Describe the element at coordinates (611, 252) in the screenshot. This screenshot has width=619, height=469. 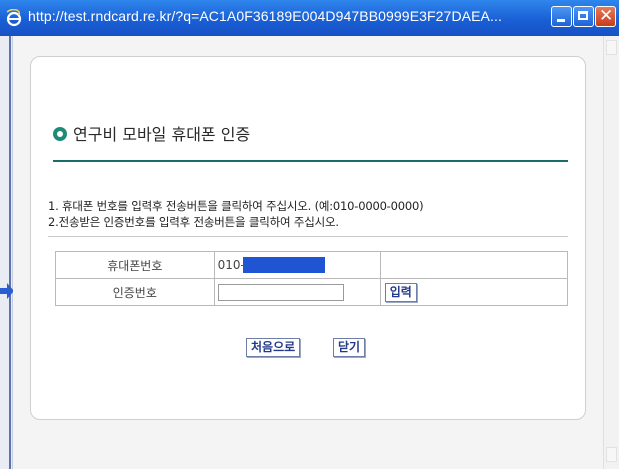
I see `vertical-scrollbar` at that location.